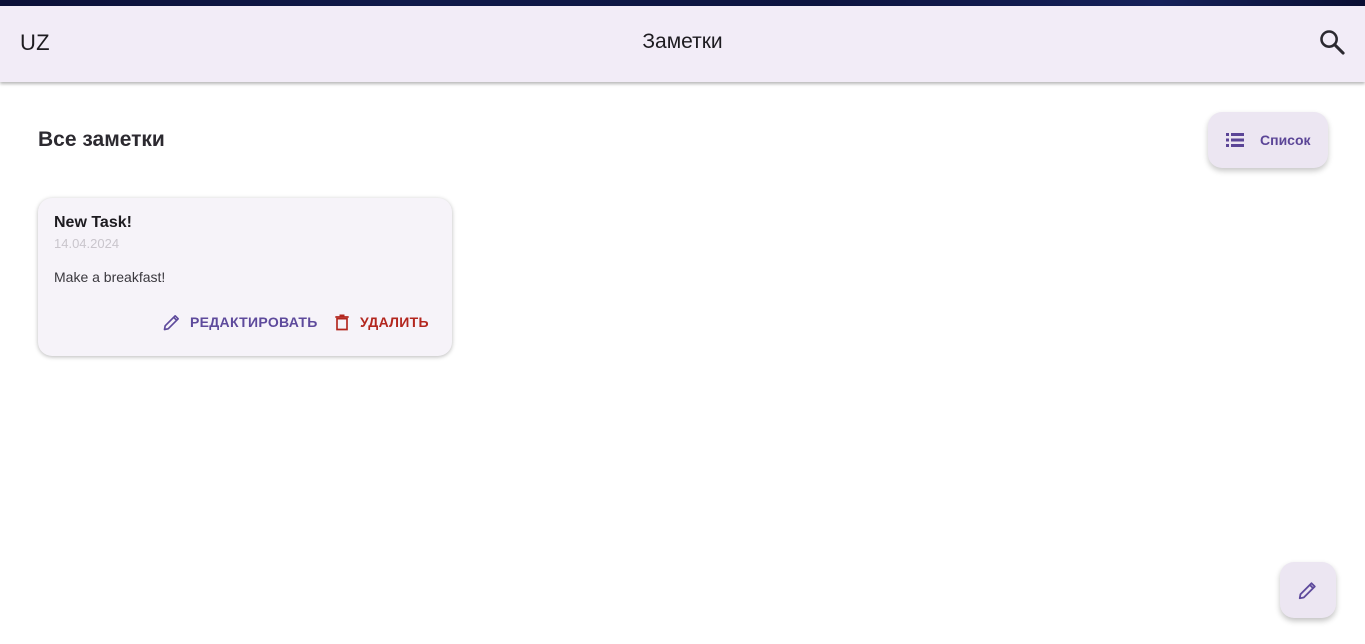 The width and height of the screenshot is (1365, 644). Describe the element at coordinates (342, 322) in the screenshot. I see `trash-icon` at that location.